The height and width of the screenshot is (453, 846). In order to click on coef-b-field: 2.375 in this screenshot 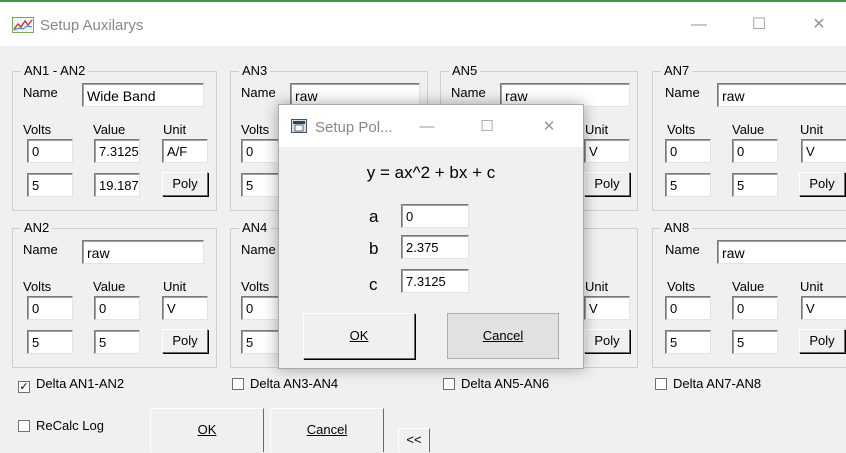, I will do `click(435, 247)`.